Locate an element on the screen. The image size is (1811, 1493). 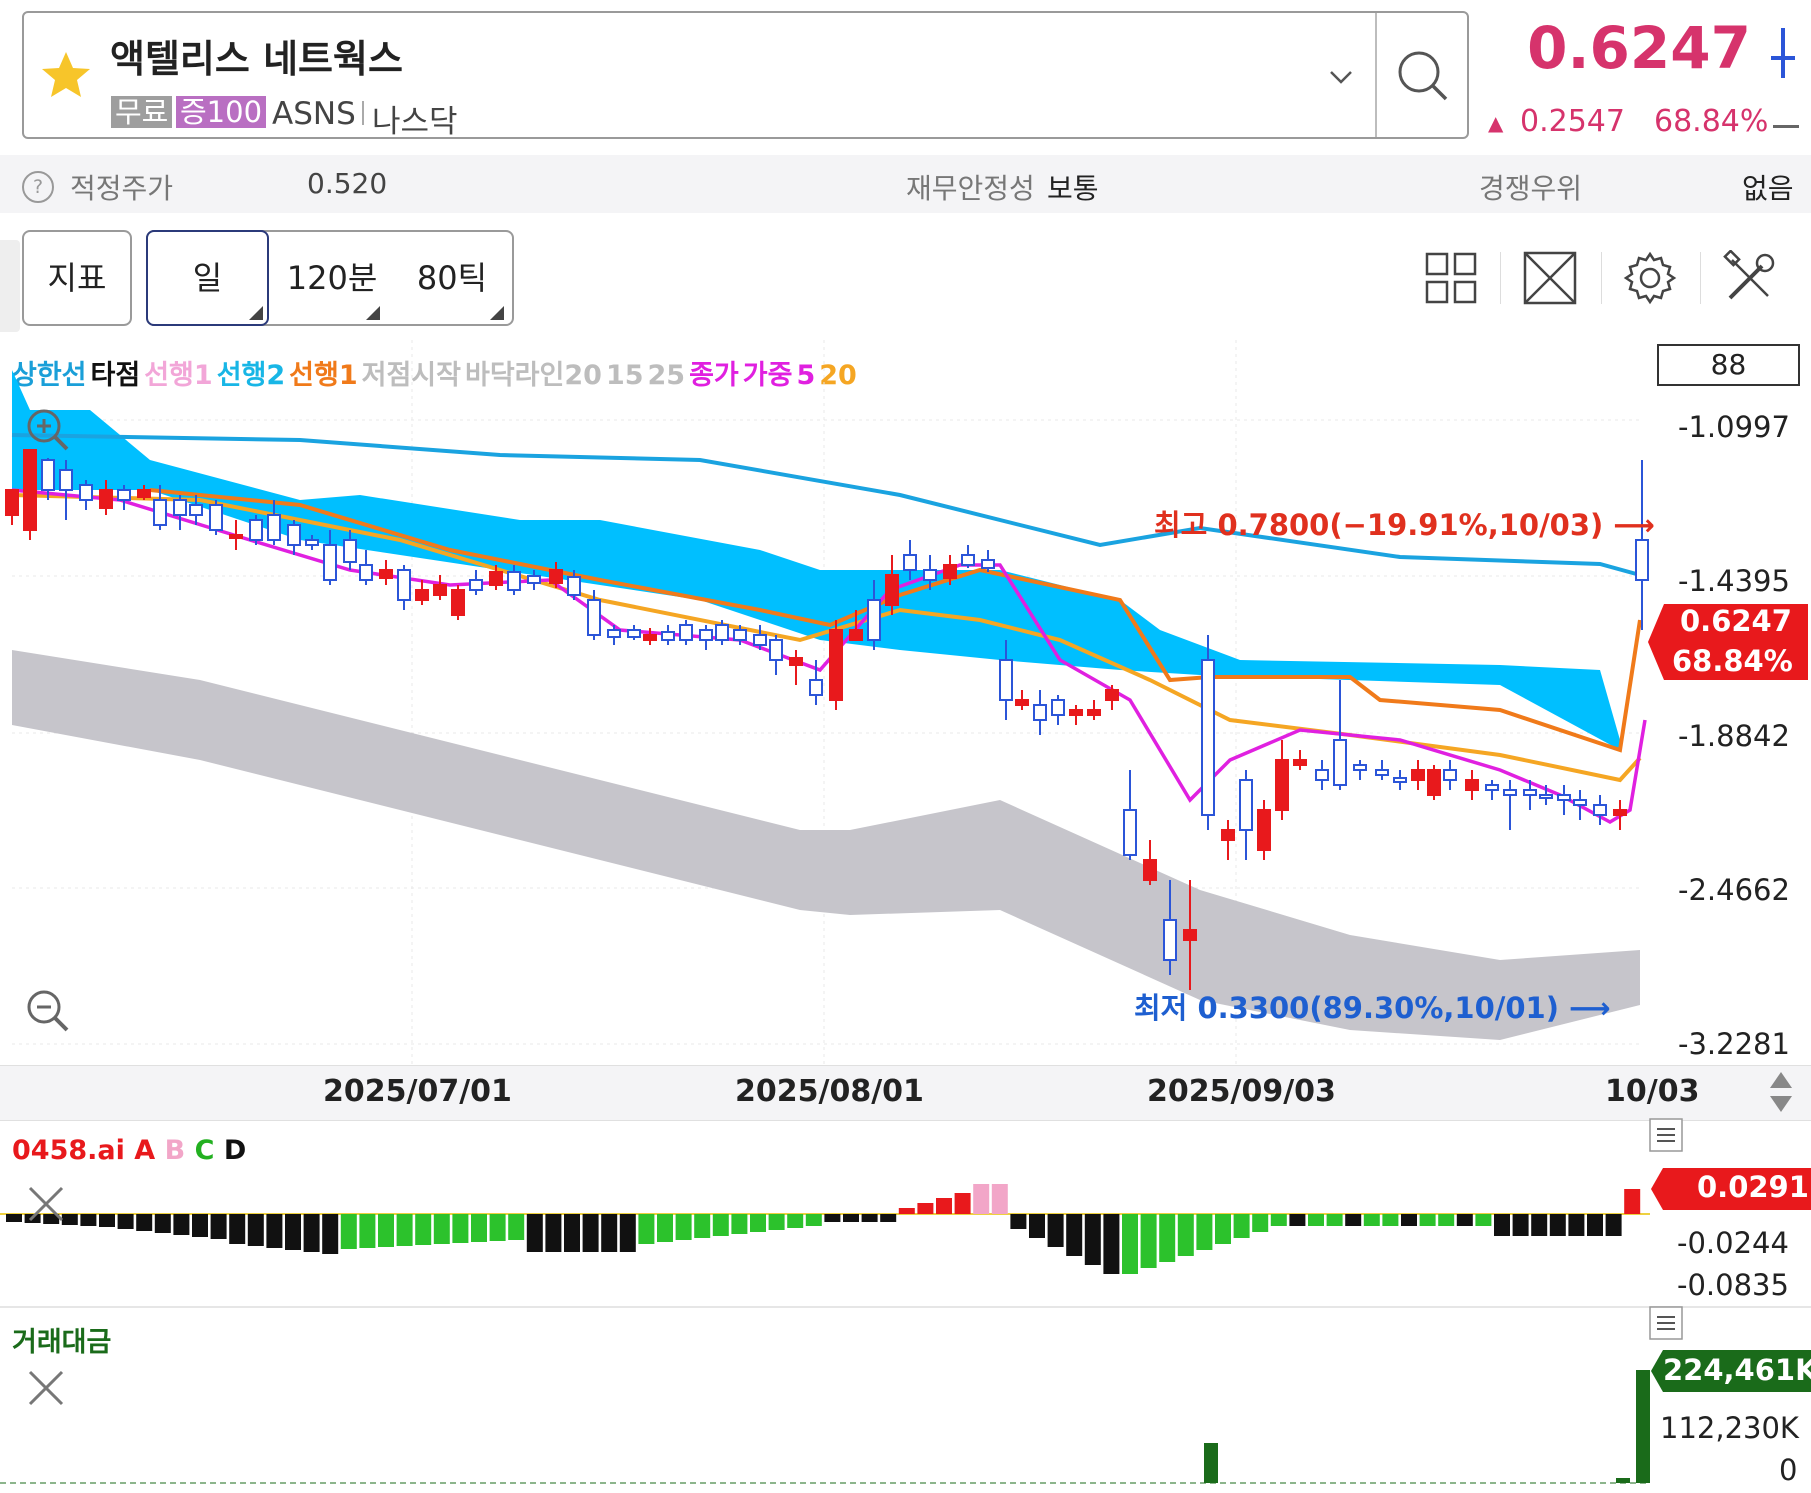
volume-chart is located at coordinates (905, 1416).